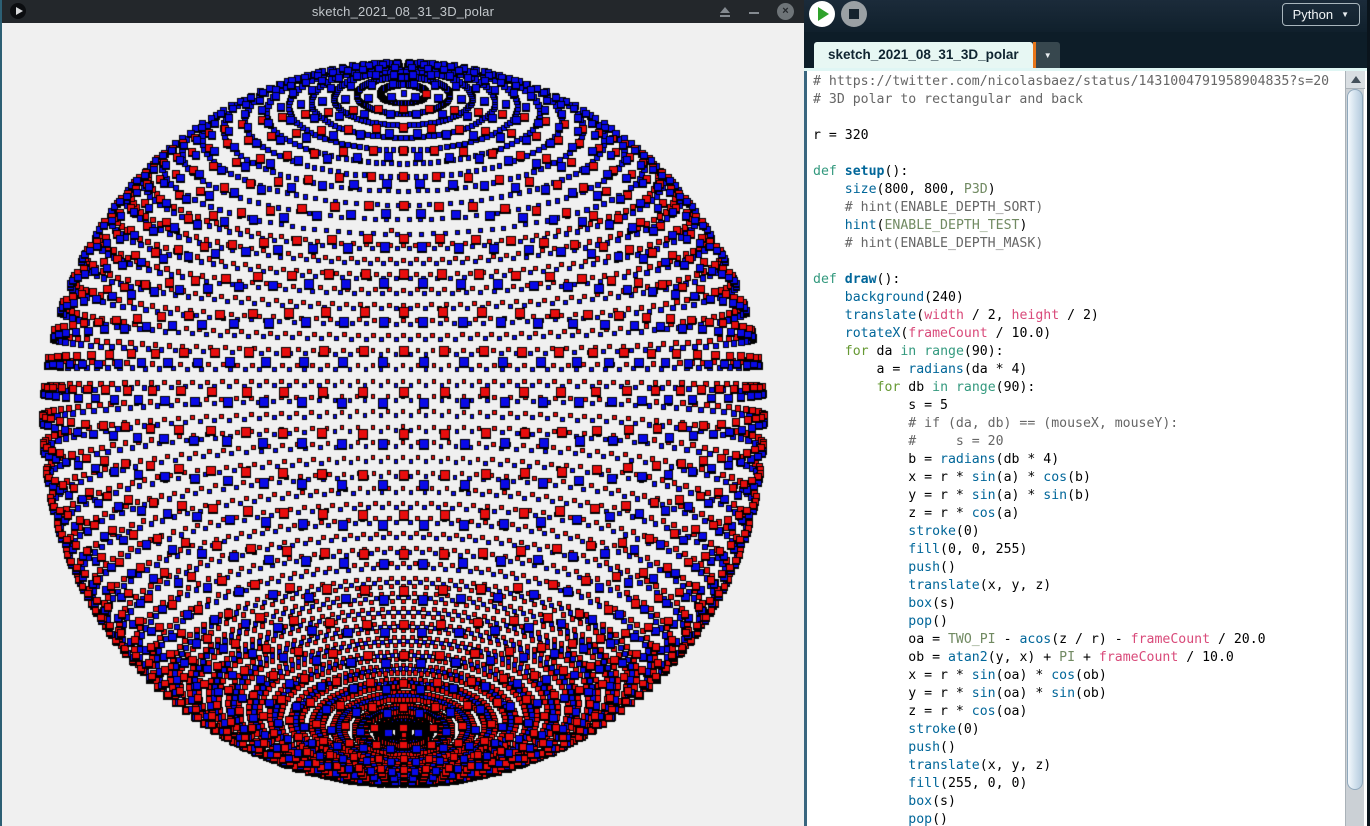 Image resolution: width=1370 pixels, height=826 pixels. I want to click on code-line: r = 320, so click(841, 135).